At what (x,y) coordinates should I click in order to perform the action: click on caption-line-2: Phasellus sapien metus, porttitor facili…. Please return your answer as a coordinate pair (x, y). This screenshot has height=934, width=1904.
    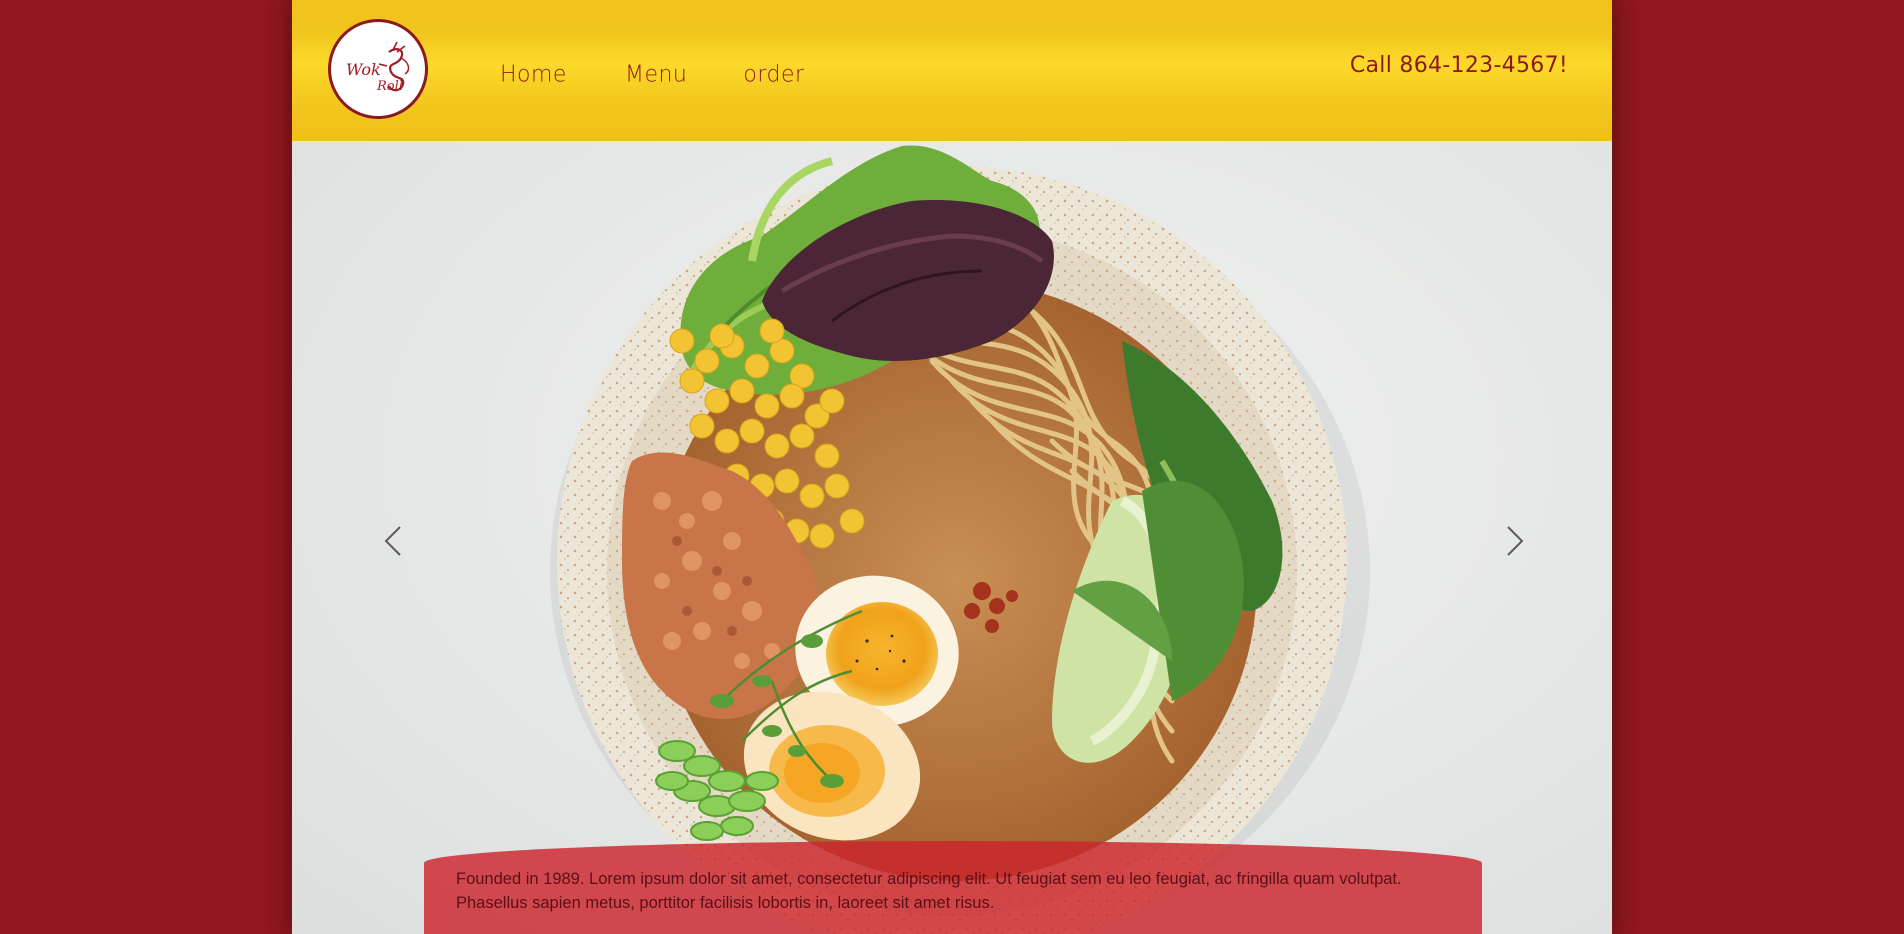
    Looking at the image, I should click on (725, 903).